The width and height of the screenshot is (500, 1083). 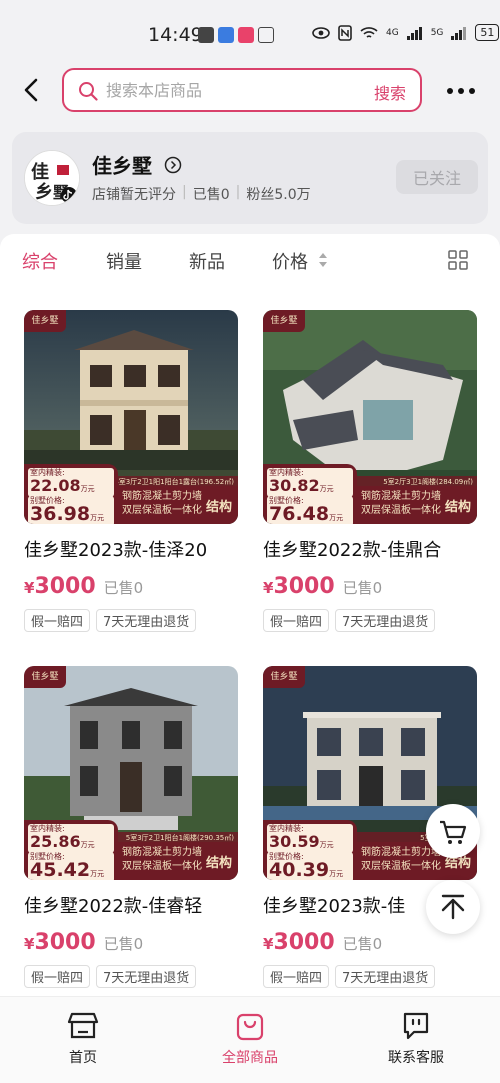 I want to click on interior-price-box: 室内精装: 30.82万元, so click(x=310, y=482).